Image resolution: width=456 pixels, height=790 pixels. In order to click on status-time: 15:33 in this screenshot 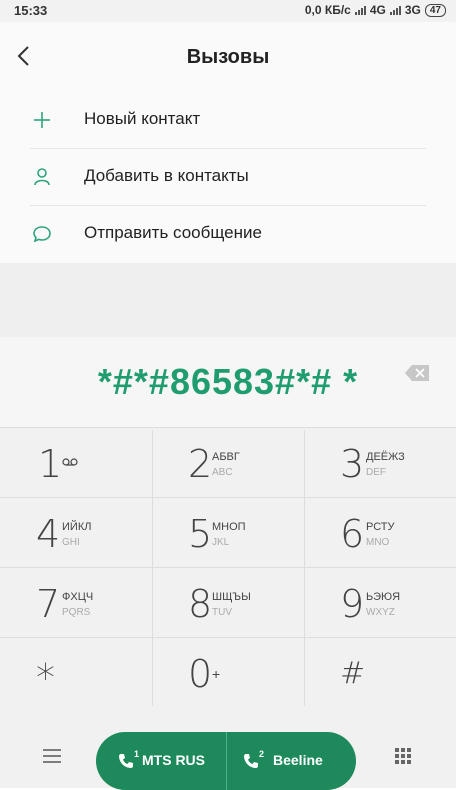, I will do `click(31, 10)`.